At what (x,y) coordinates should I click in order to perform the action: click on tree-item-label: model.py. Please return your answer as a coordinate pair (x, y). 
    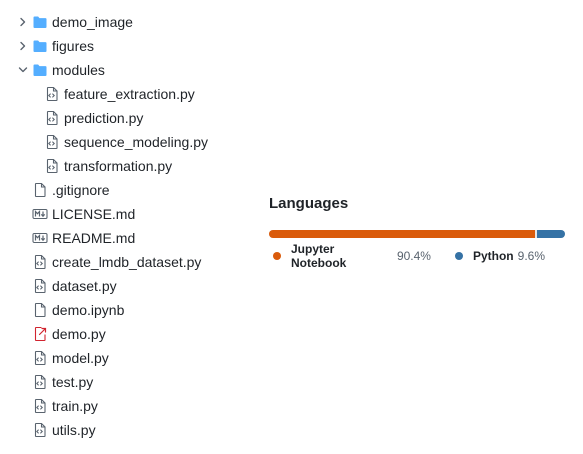
    Looking at the image, I should click on (80, 358).